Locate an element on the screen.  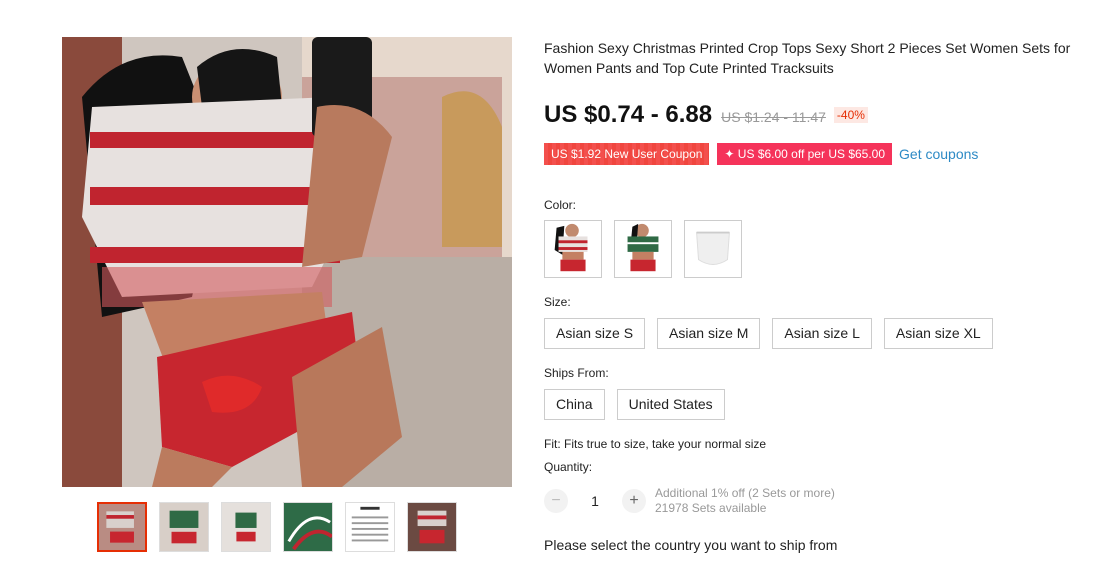
color-label: Color: is located at coordinates (560, 205).